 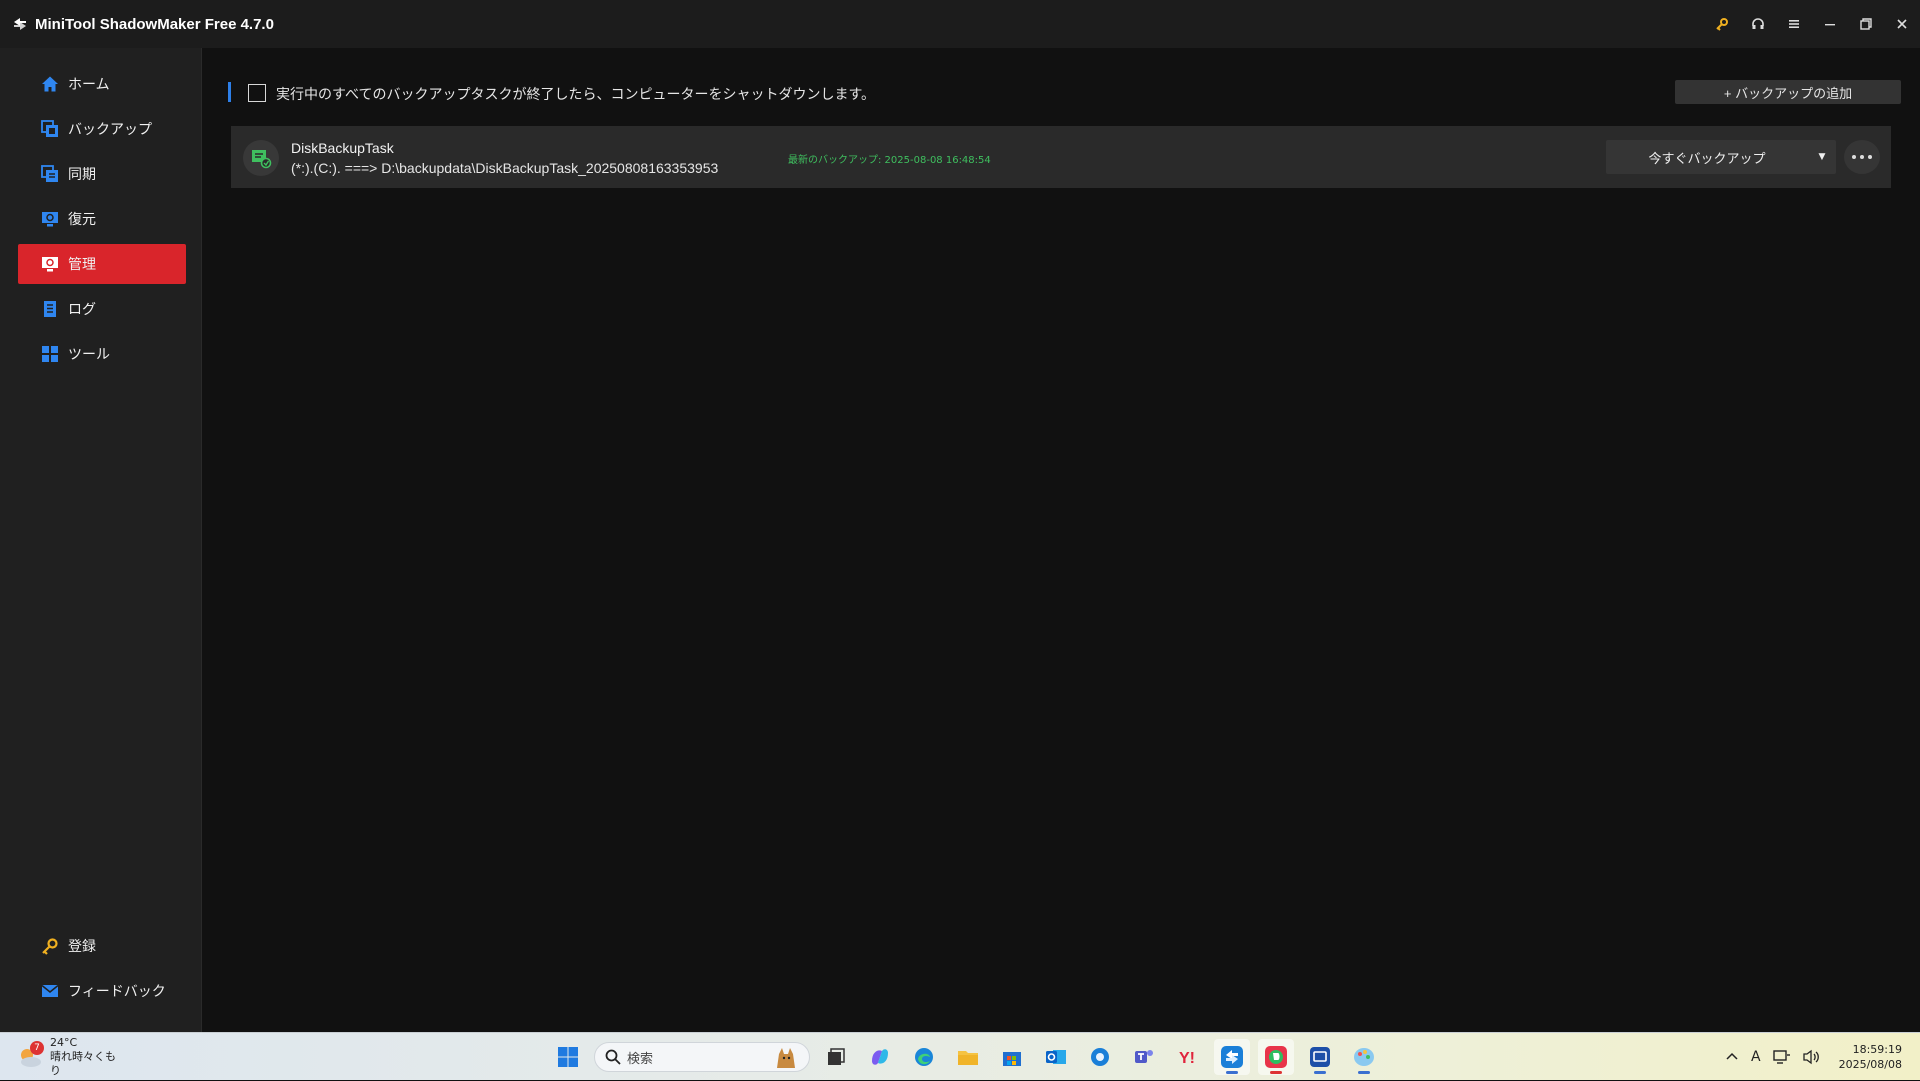 I want to click on close-icon, so click(x=1902, y=24).